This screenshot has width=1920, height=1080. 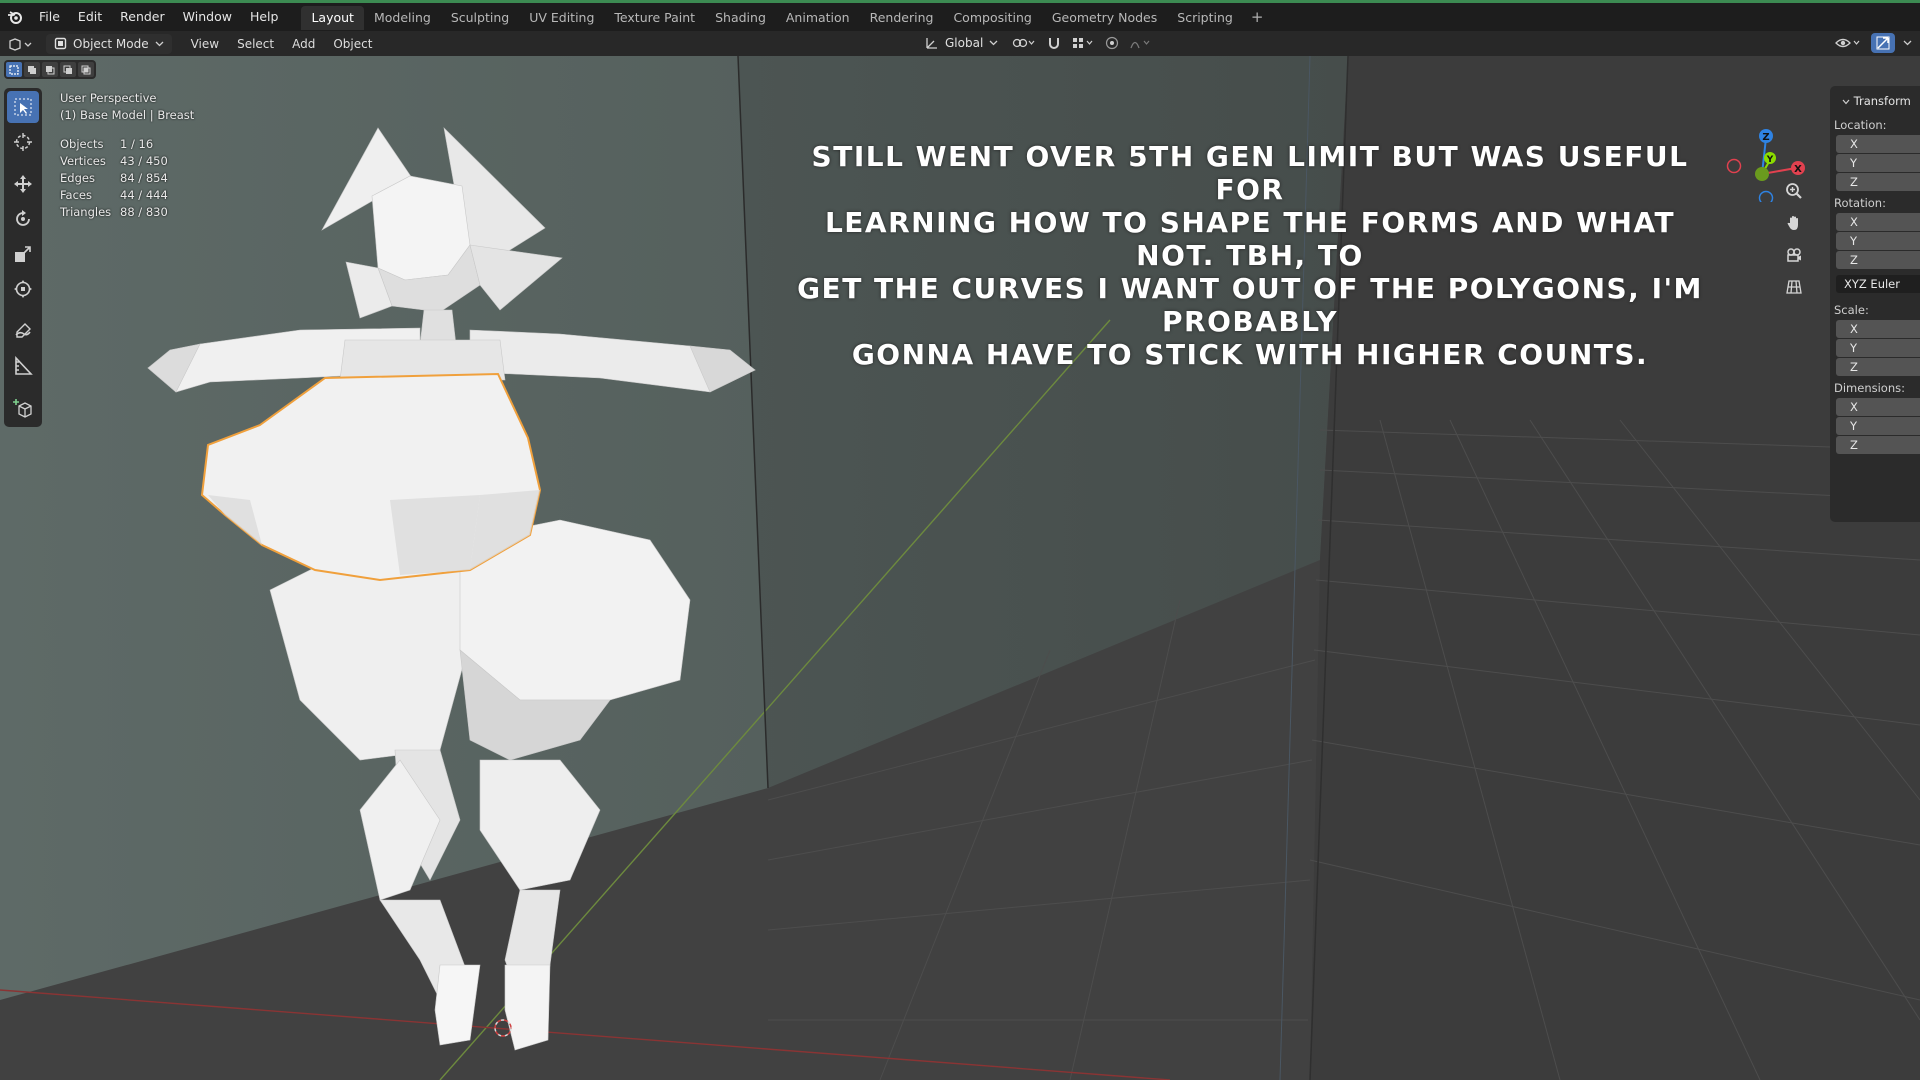 What do you see at coordinates (561, 18) in the screenshot?
I see `tab-uv-editing: UV Editing` at bounding box center [561, 18].